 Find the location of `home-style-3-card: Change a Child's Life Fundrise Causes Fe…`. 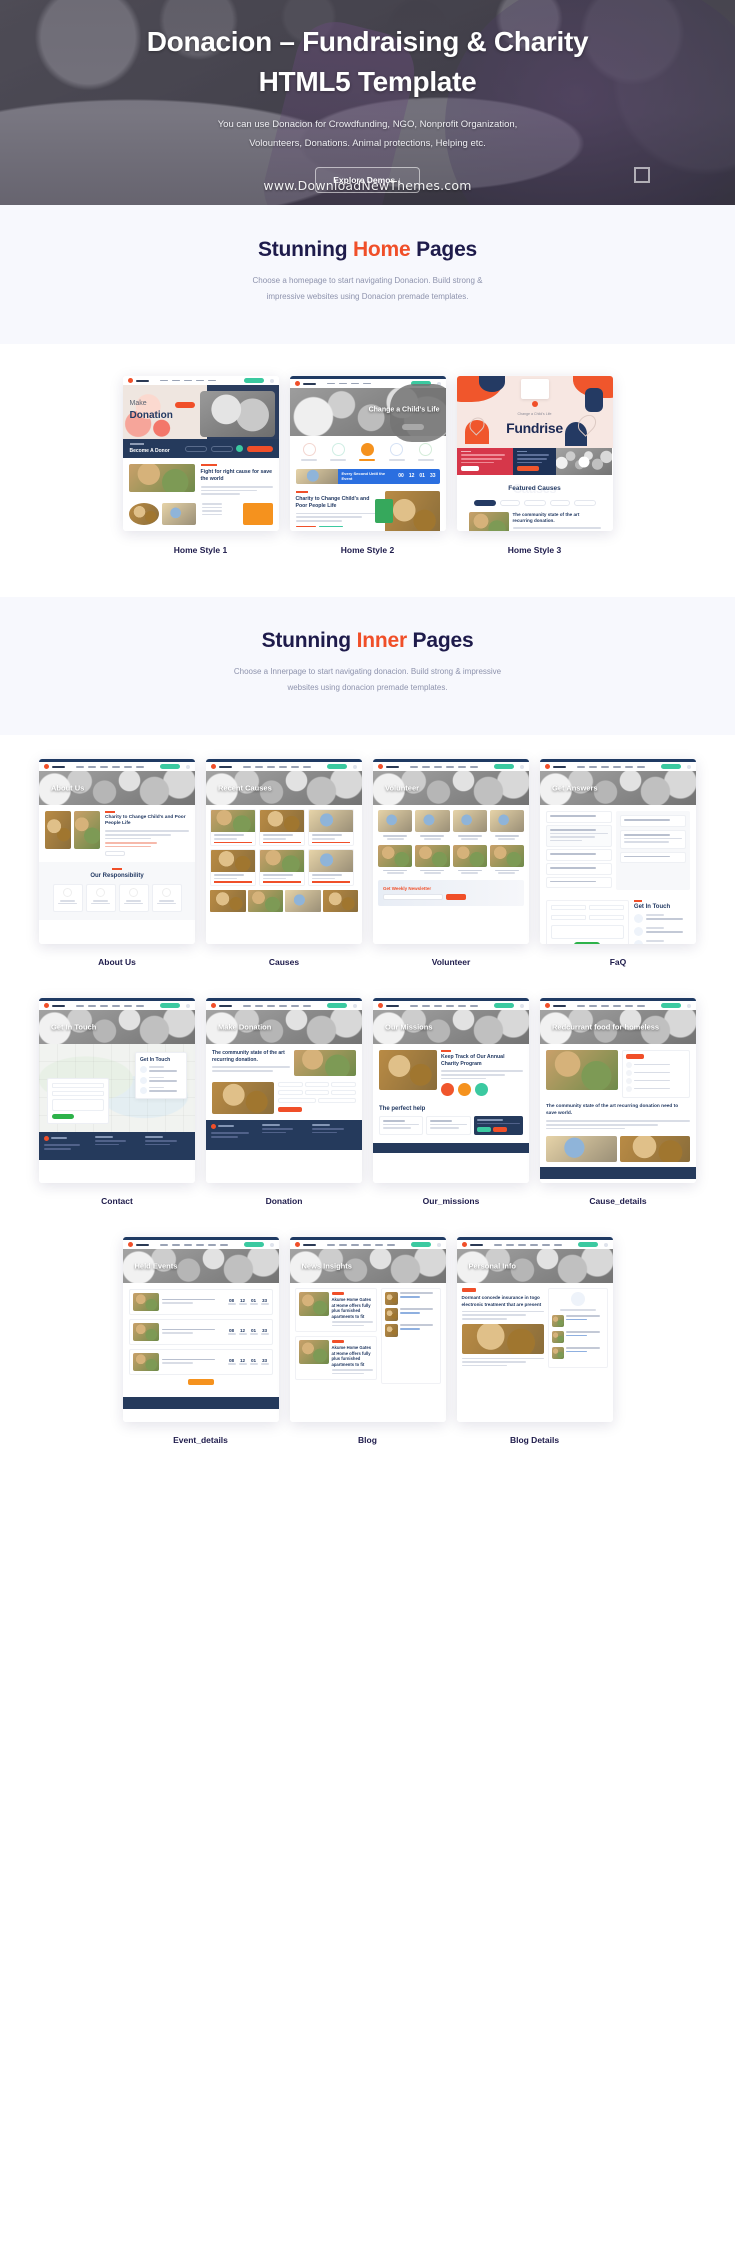

home-style-3-card: Change a Child's Life Fundrise Causes Fe… is located at coordinates (534, 466).